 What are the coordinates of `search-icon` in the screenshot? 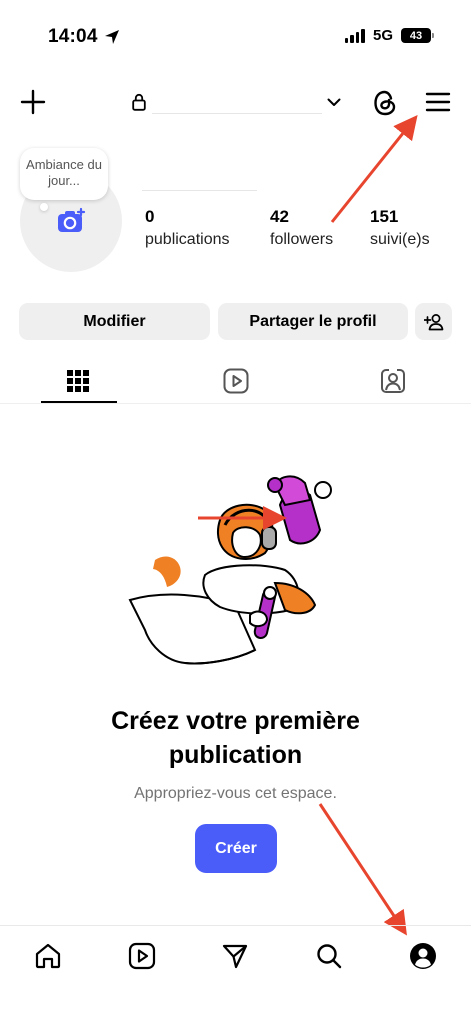 It's located at (329, 956).